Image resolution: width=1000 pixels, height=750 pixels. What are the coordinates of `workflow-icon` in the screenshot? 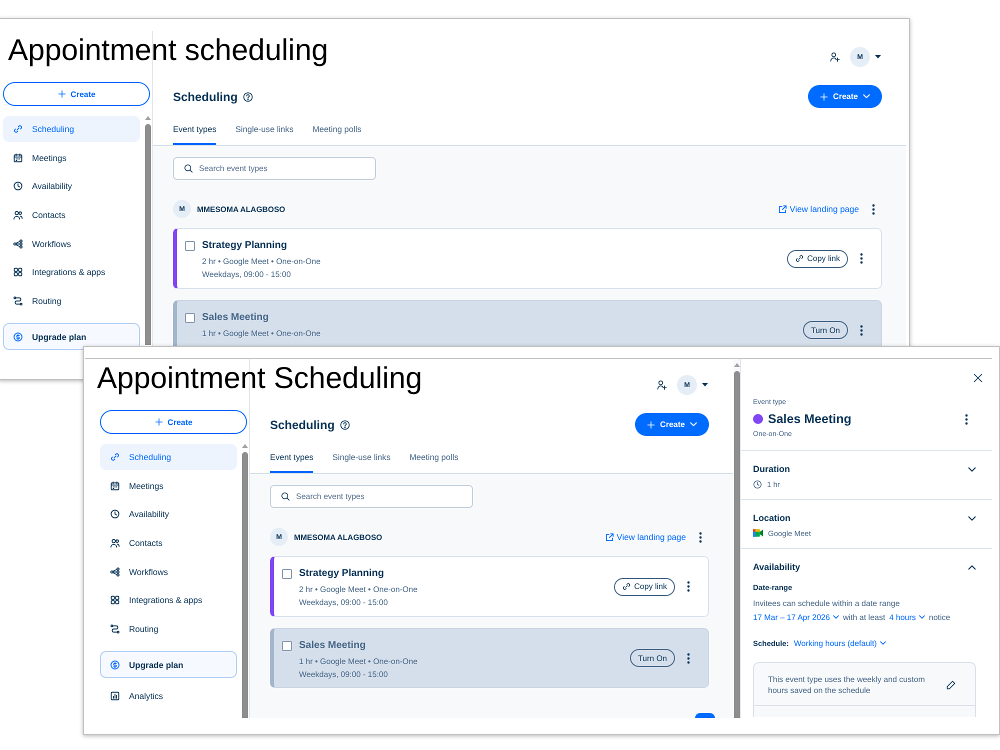 It's located at (115, 571).